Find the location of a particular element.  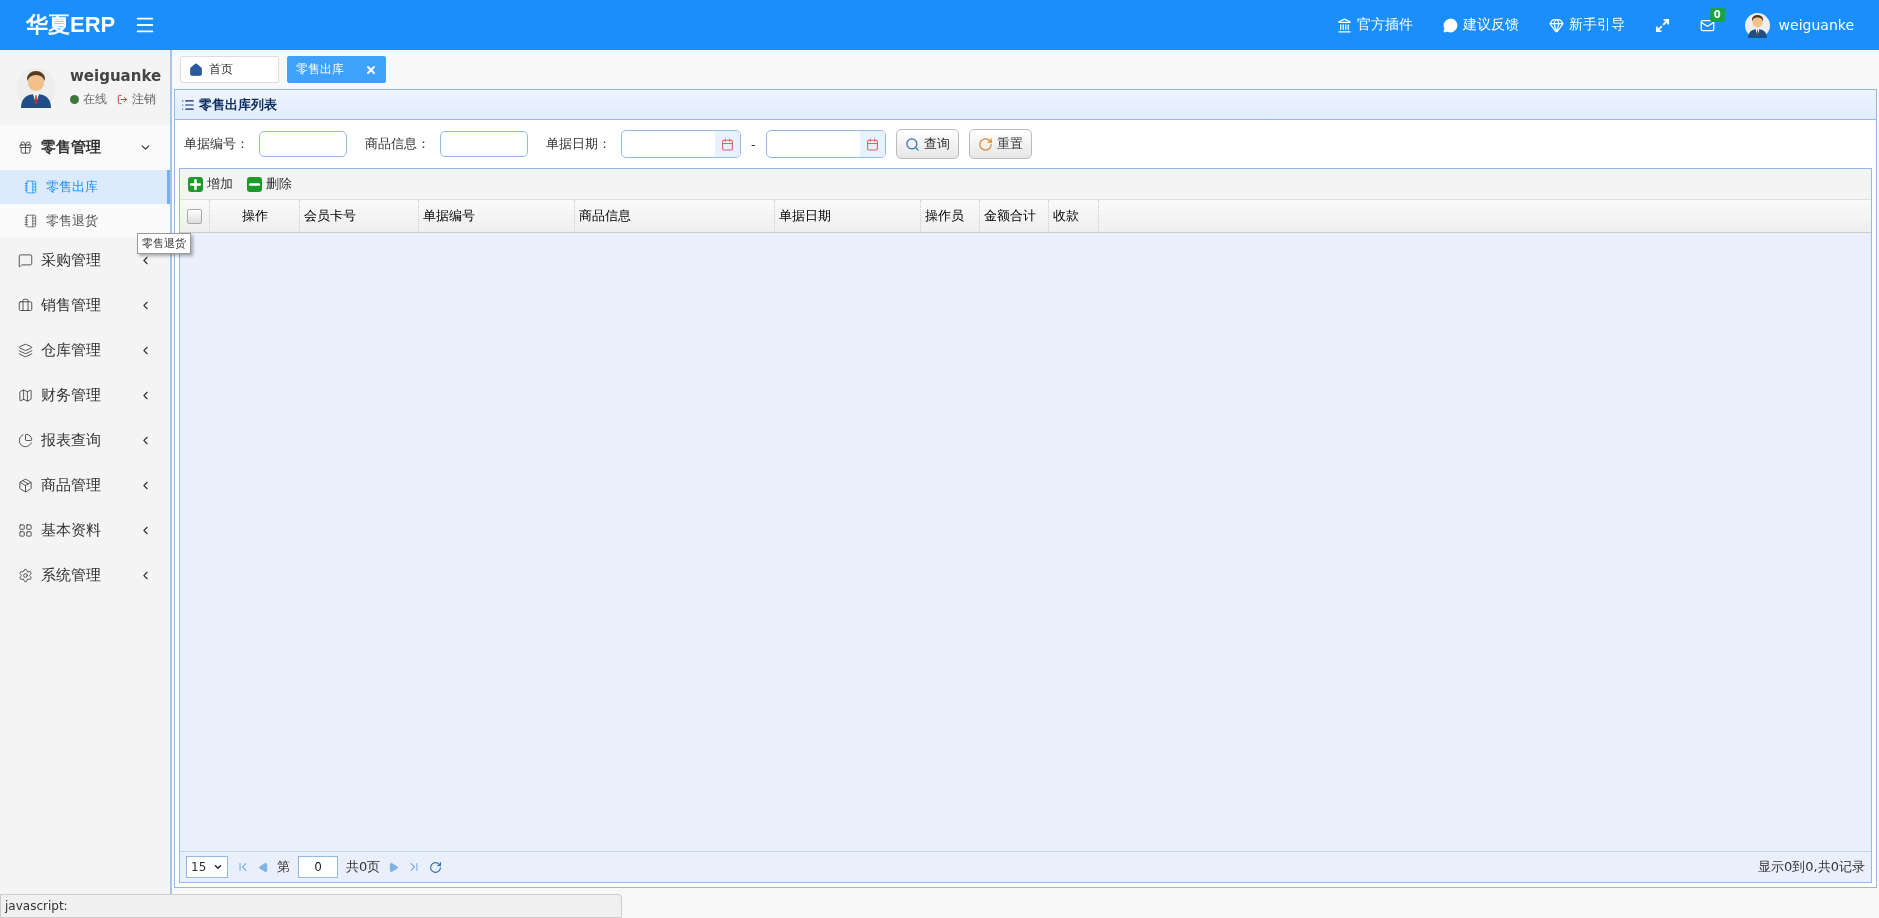

first-page-icon is located at coordinates (243, 867).